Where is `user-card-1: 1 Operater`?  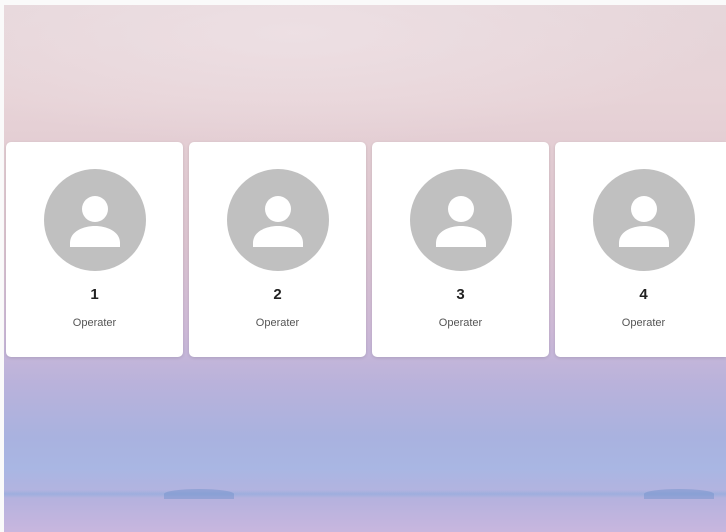
user-card-1: 1 Operater is located at coordinates (94, 249).